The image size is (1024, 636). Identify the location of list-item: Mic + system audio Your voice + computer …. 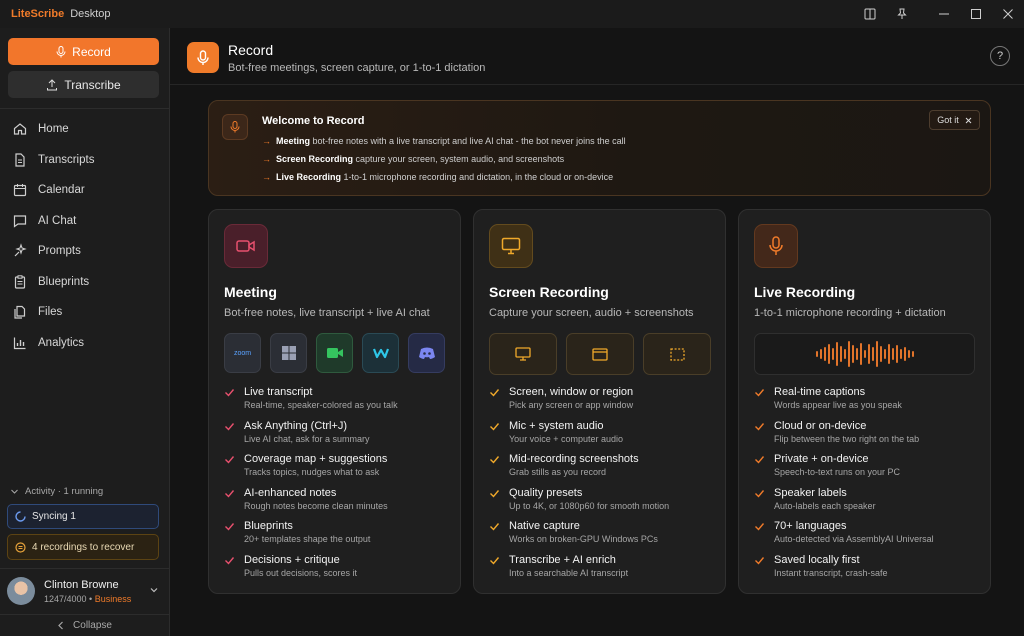
(604, 437).